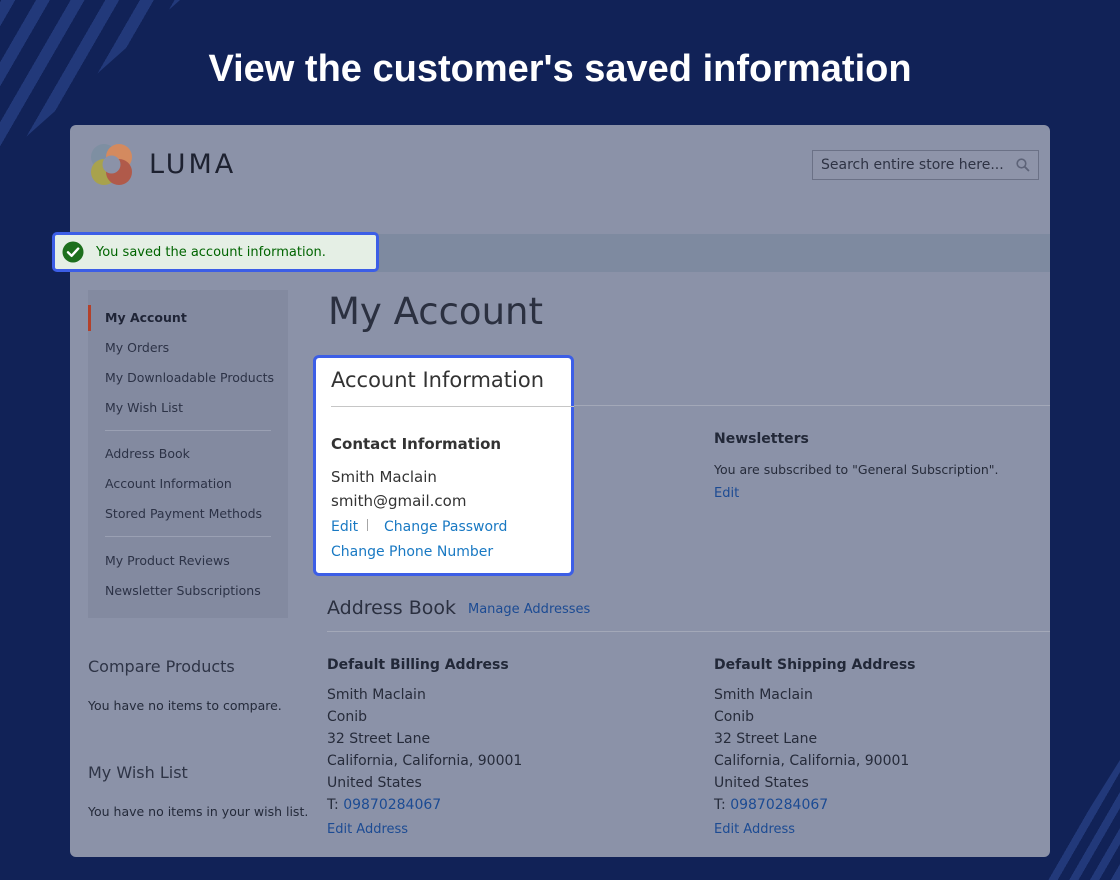 The width and height of the screenshot is (1120, 880). I want to click on shipping-street: 32 Street Lane, so click(766, 739).